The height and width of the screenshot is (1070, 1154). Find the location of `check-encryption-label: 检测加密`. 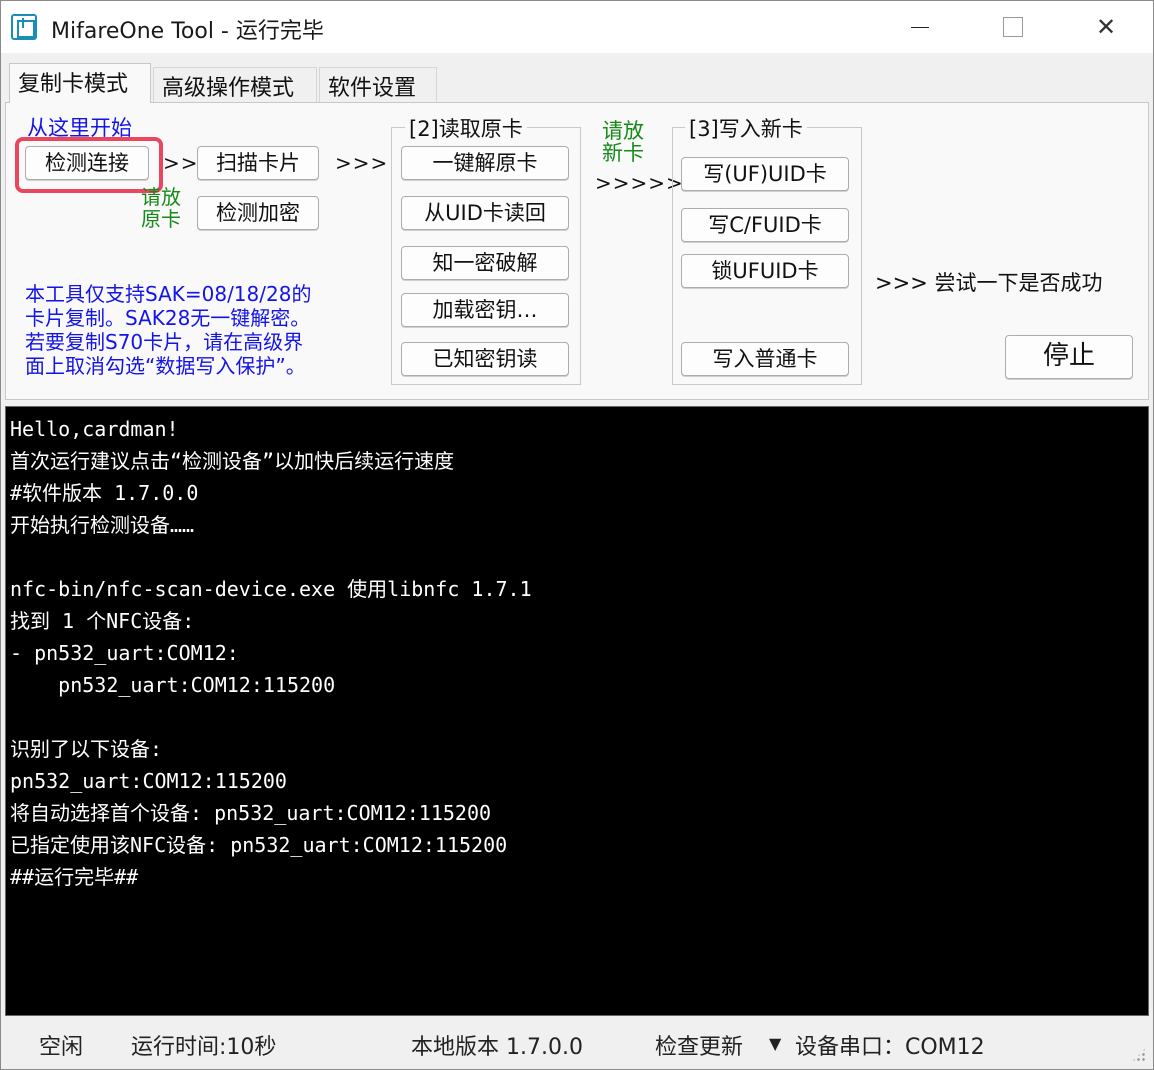

check-encryption-label: 检测加密 is located at coordinates (258, 213).